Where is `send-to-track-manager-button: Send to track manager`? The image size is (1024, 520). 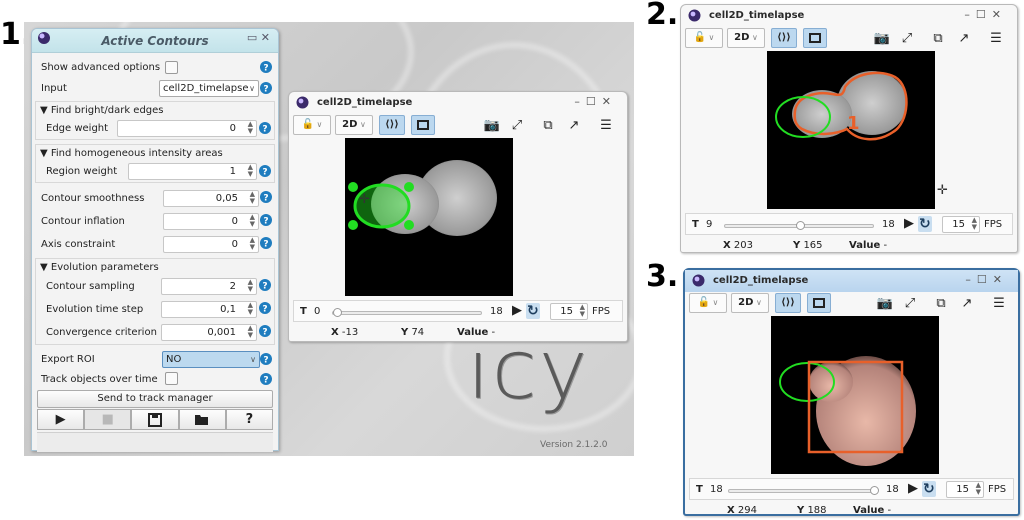 send-to-track-manager-button: Send to track manager is located at coordinates (155, 399).